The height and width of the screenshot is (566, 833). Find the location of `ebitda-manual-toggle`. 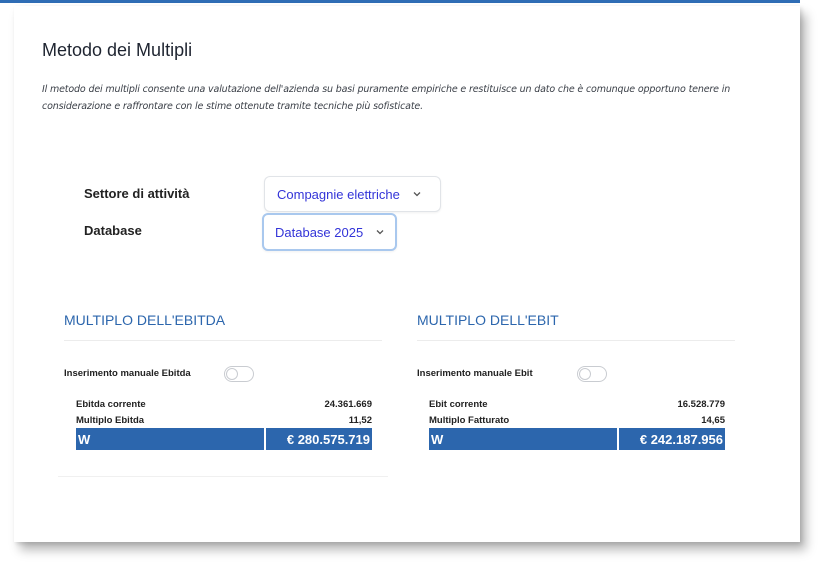

ebitda-manual-toggle is located at coordinates (239, 374).